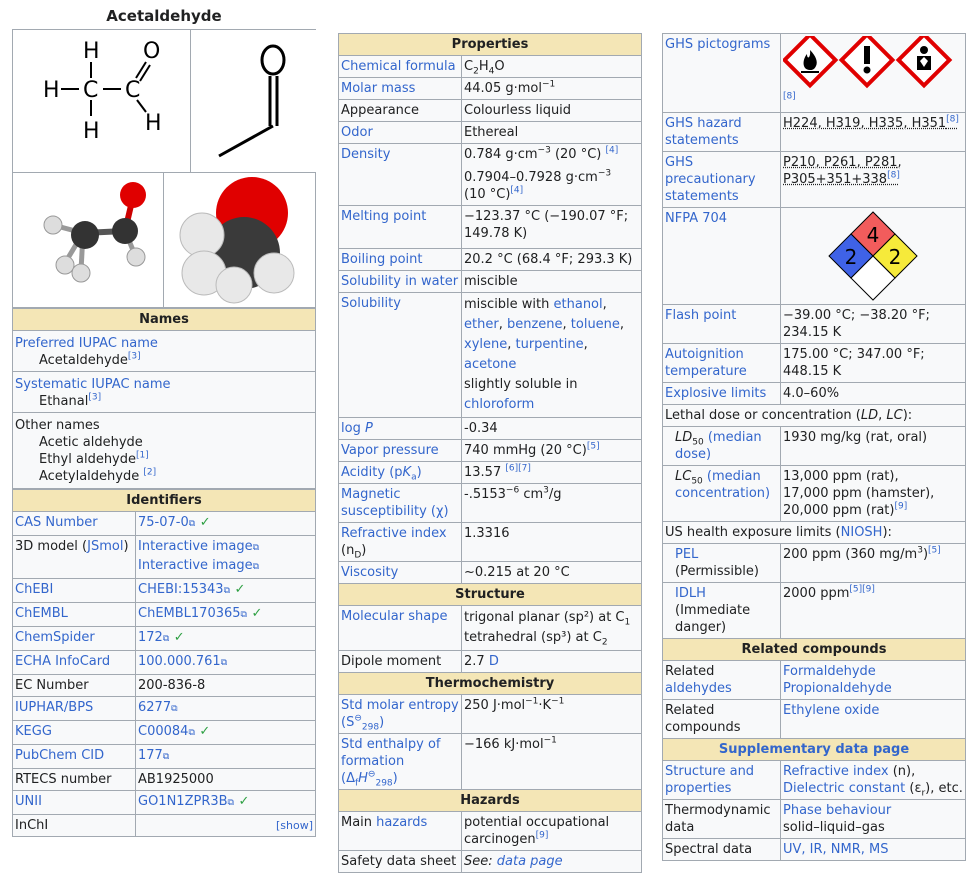 Image resolution: width=975 pixels, height=873 pixels. I want to click on supplementary-header: Supplementary data page, so click(814, 749).